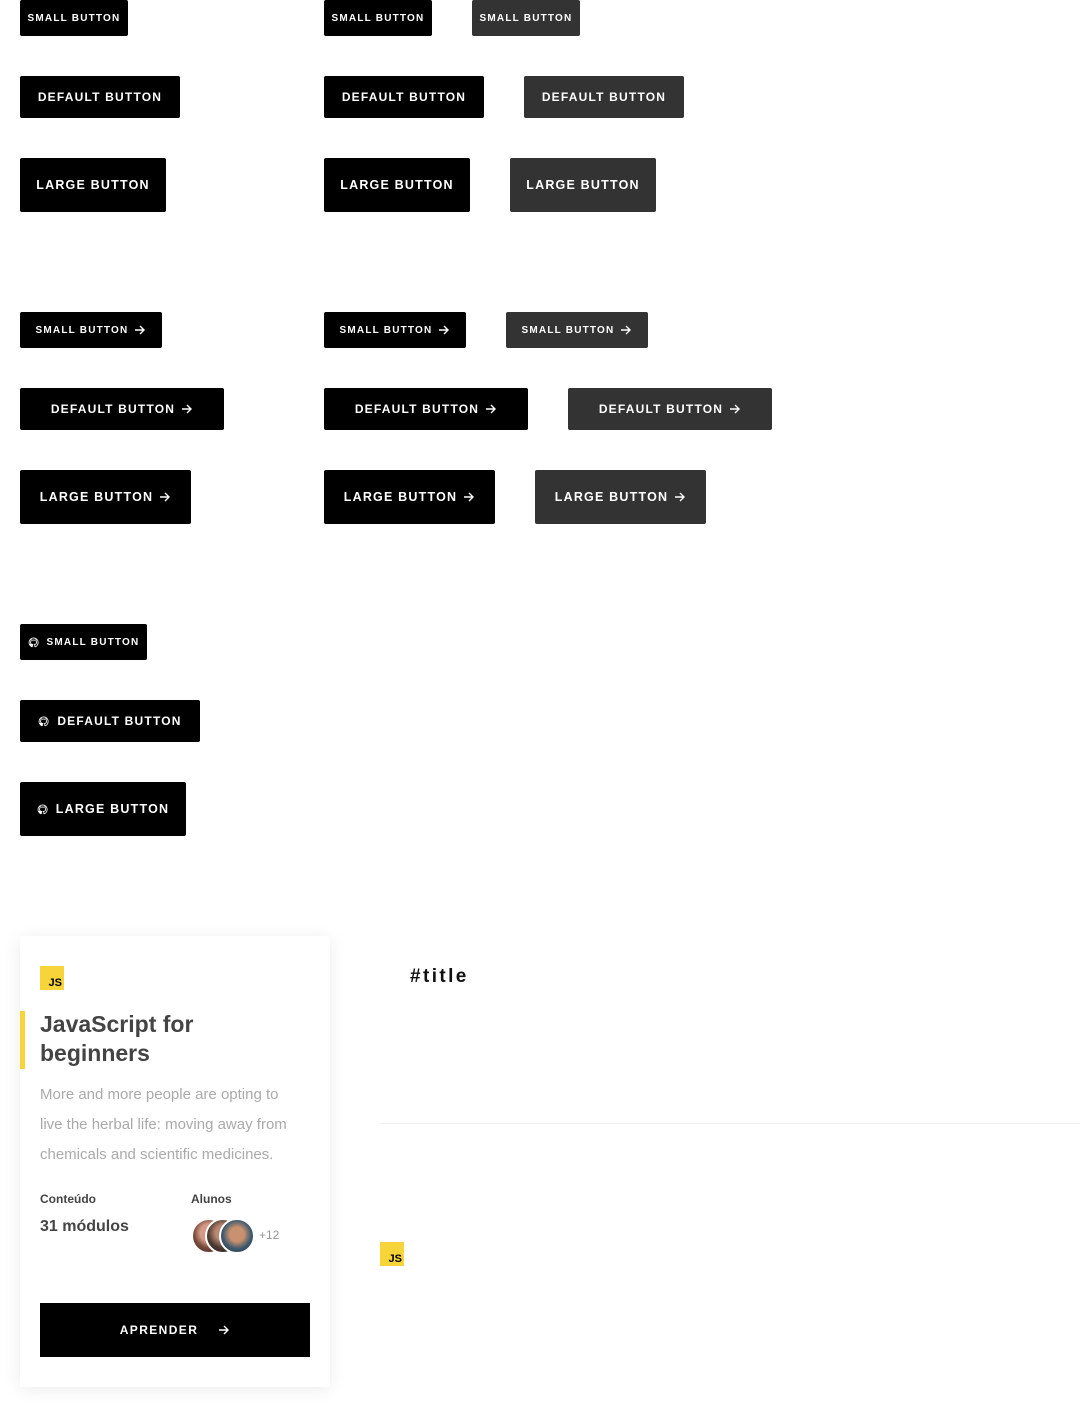 The image size is (1080, 1417). What do you see at coordinates (397, 185) in the screenshot?
I see `large-button-black-2: LARGE BUTTON` at bounding box center [397, 185].